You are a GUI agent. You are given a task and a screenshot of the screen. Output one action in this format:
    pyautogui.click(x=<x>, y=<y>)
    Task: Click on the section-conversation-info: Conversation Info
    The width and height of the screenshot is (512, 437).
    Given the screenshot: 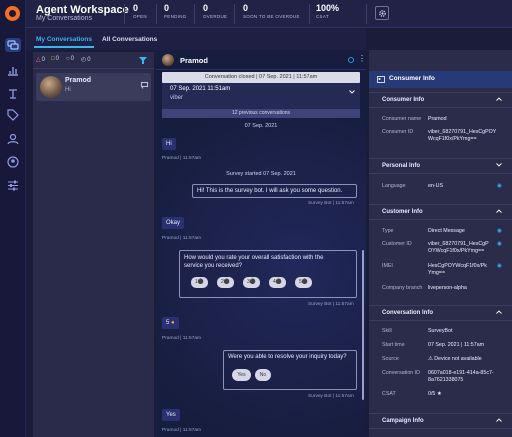 What is the action you would take?
    pyautogui.click(x=440, y=313)
    